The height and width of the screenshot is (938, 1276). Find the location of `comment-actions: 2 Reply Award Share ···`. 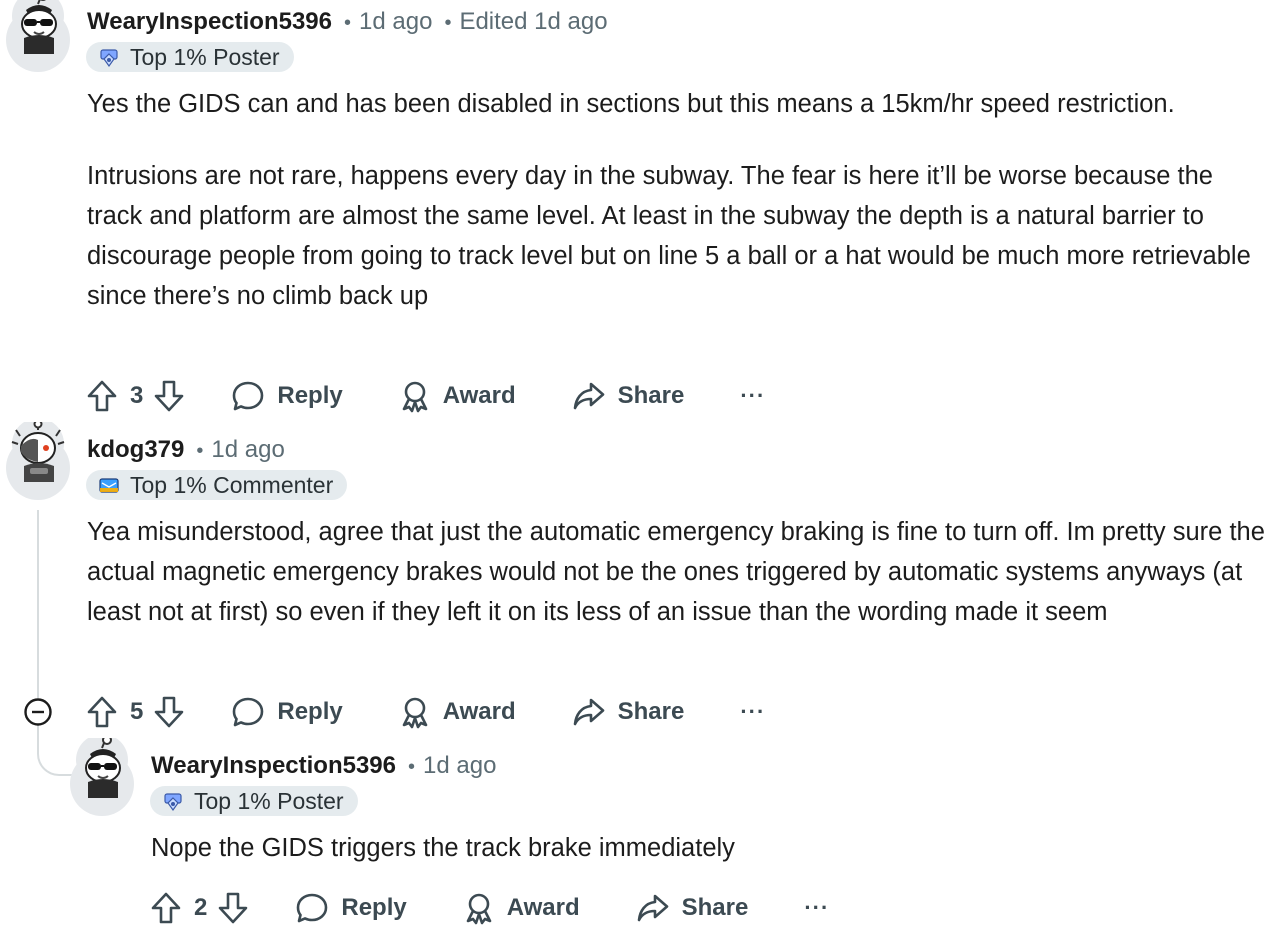

comment-actions: 2 Reply Award Share ··· is located at coordinates (489, 908).